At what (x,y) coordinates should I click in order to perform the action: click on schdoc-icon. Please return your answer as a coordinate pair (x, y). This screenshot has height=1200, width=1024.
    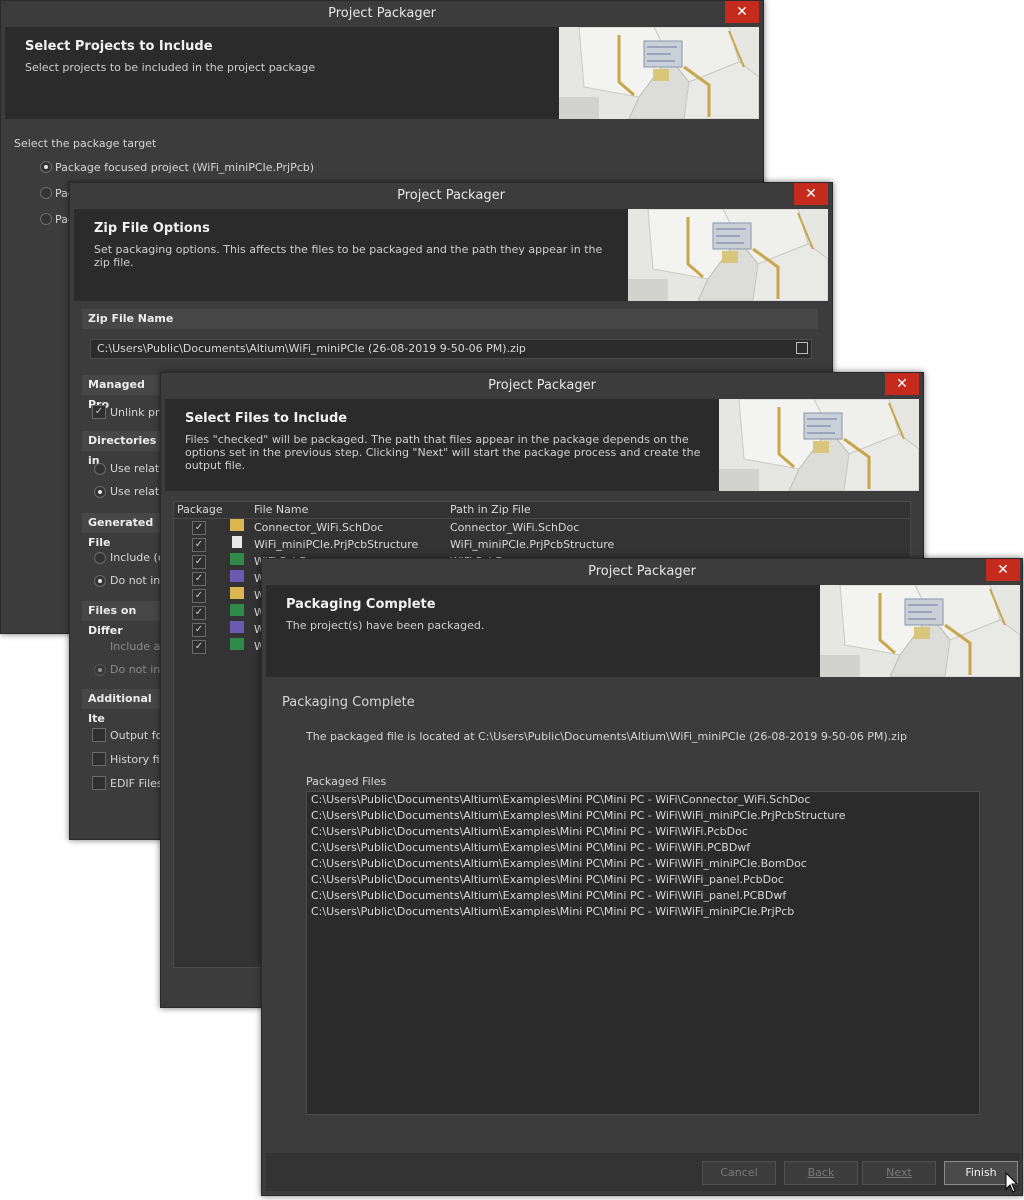
    Looking at the image, I should click on (237, 525).